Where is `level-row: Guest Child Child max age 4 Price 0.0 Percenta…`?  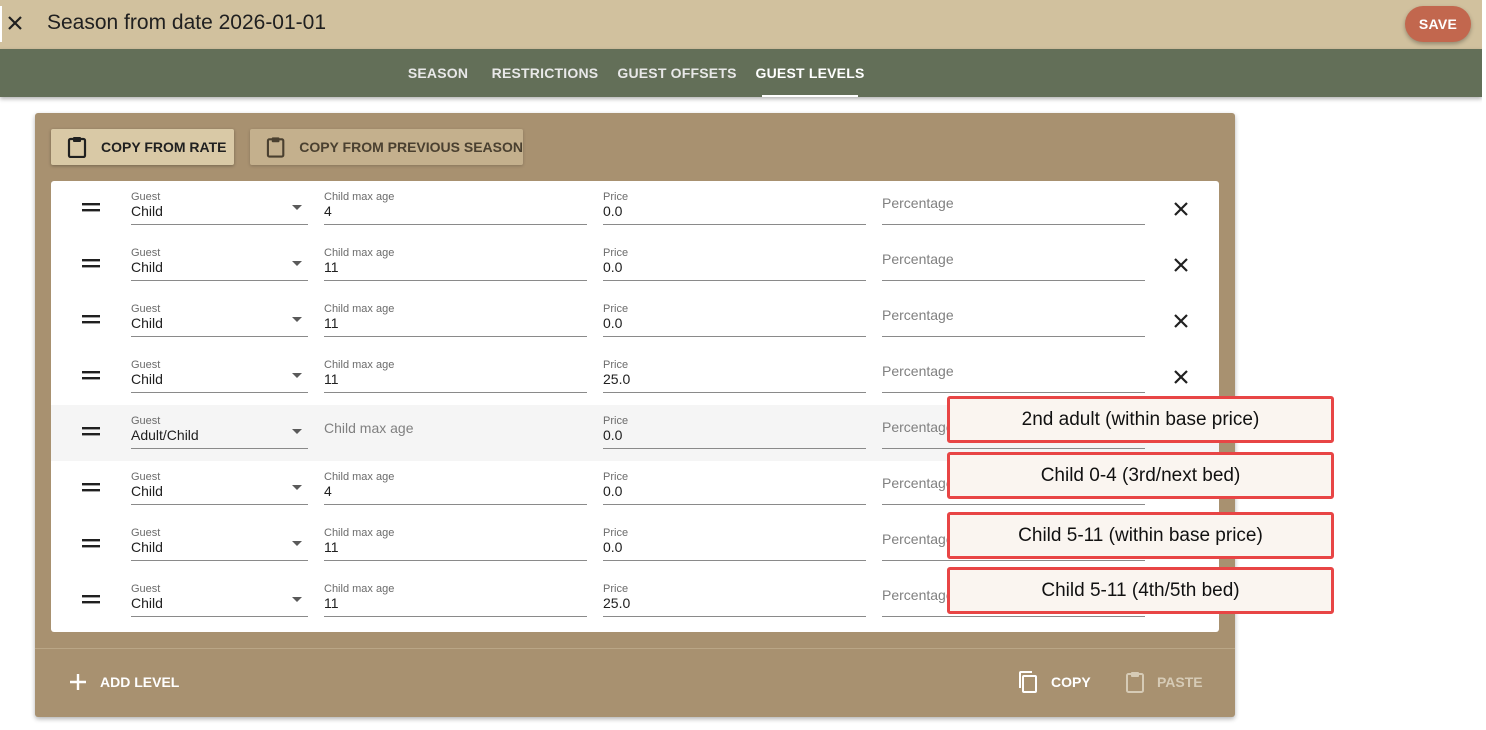
level-row: Guest Child Child max age 4 Price 0.0 Percenta… is located at coordinates (635, 209).